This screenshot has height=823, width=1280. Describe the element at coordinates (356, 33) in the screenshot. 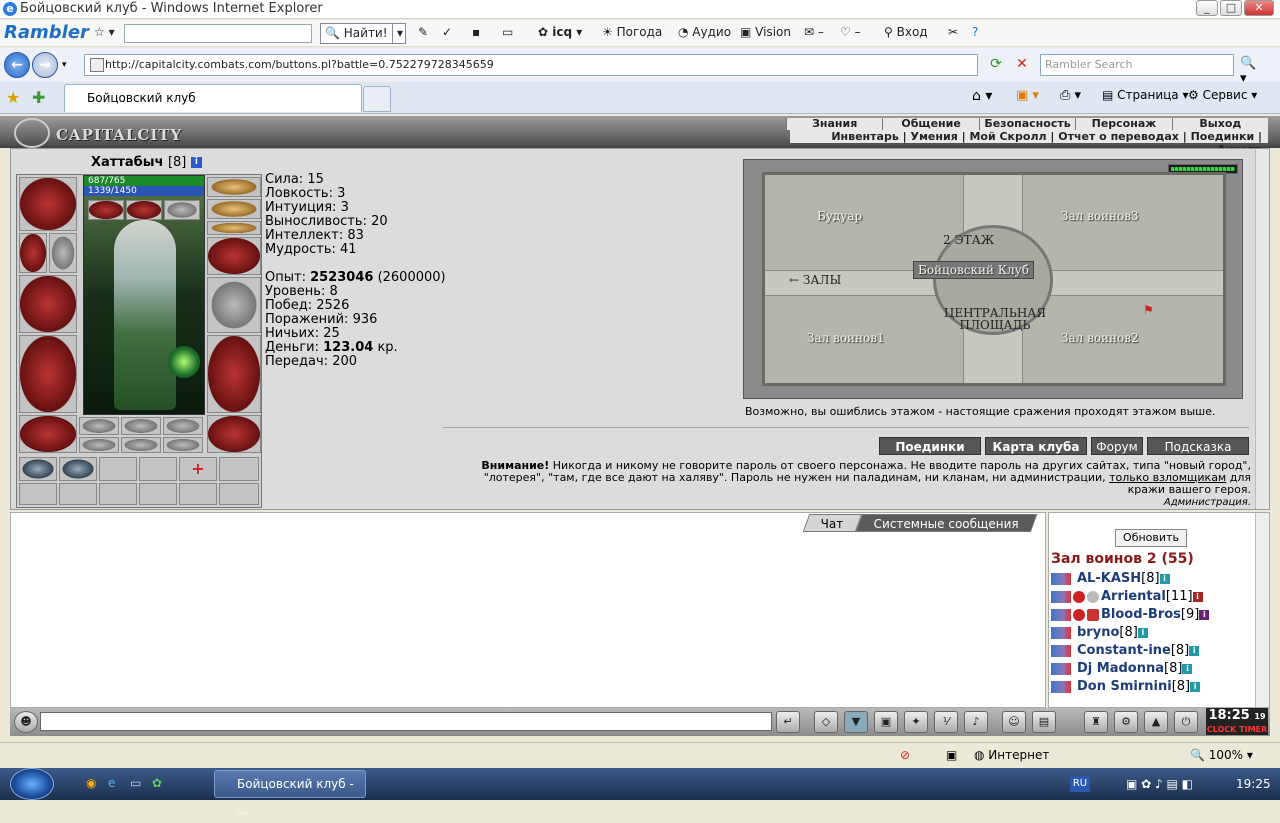

I see `find-button: 🔍 Найти!` at that location.